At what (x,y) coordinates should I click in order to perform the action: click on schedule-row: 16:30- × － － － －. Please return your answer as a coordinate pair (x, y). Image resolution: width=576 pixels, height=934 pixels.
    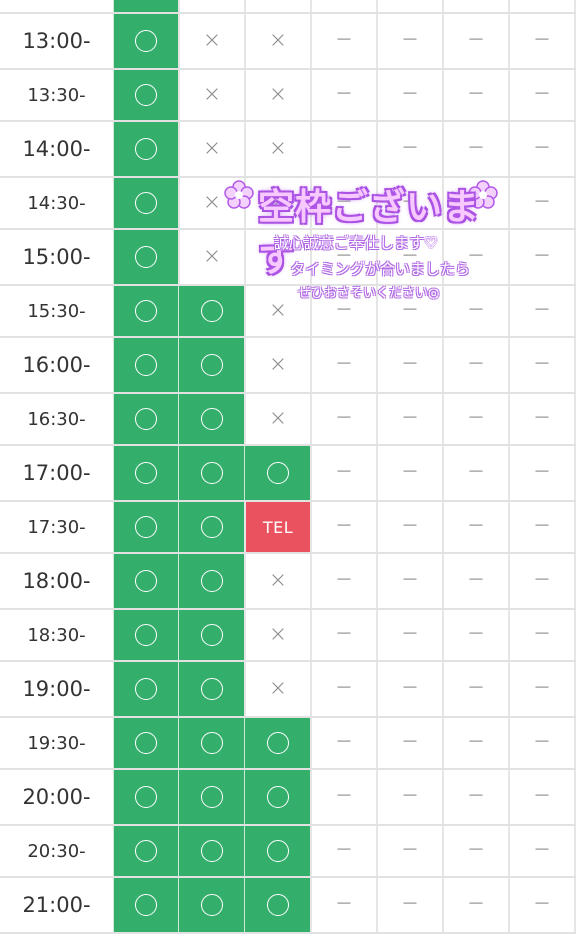
    Looking at the image, I should click on (288, 419).